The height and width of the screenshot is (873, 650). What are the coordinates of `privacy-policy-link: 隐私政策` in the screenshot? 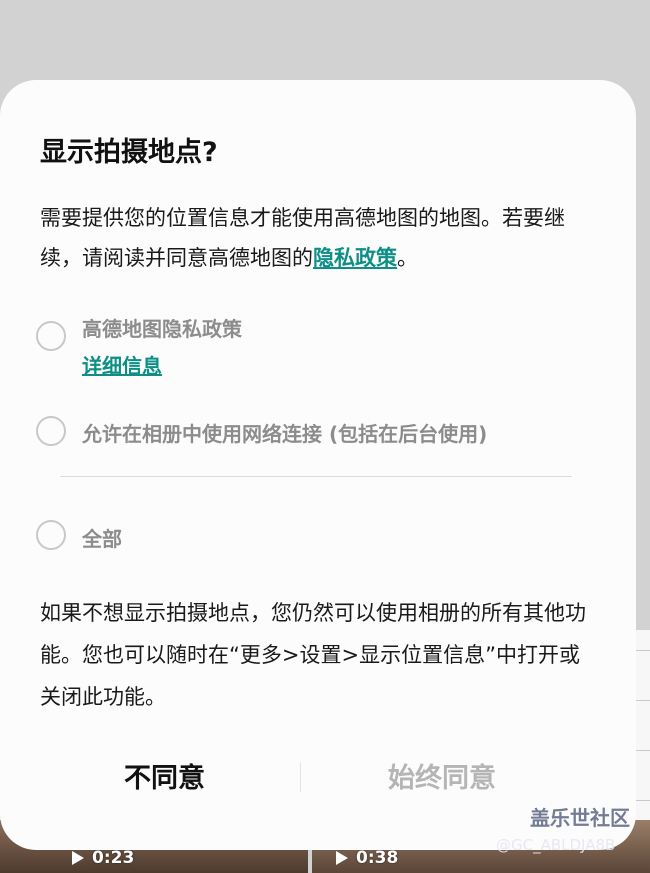 It's located at (355, 258).